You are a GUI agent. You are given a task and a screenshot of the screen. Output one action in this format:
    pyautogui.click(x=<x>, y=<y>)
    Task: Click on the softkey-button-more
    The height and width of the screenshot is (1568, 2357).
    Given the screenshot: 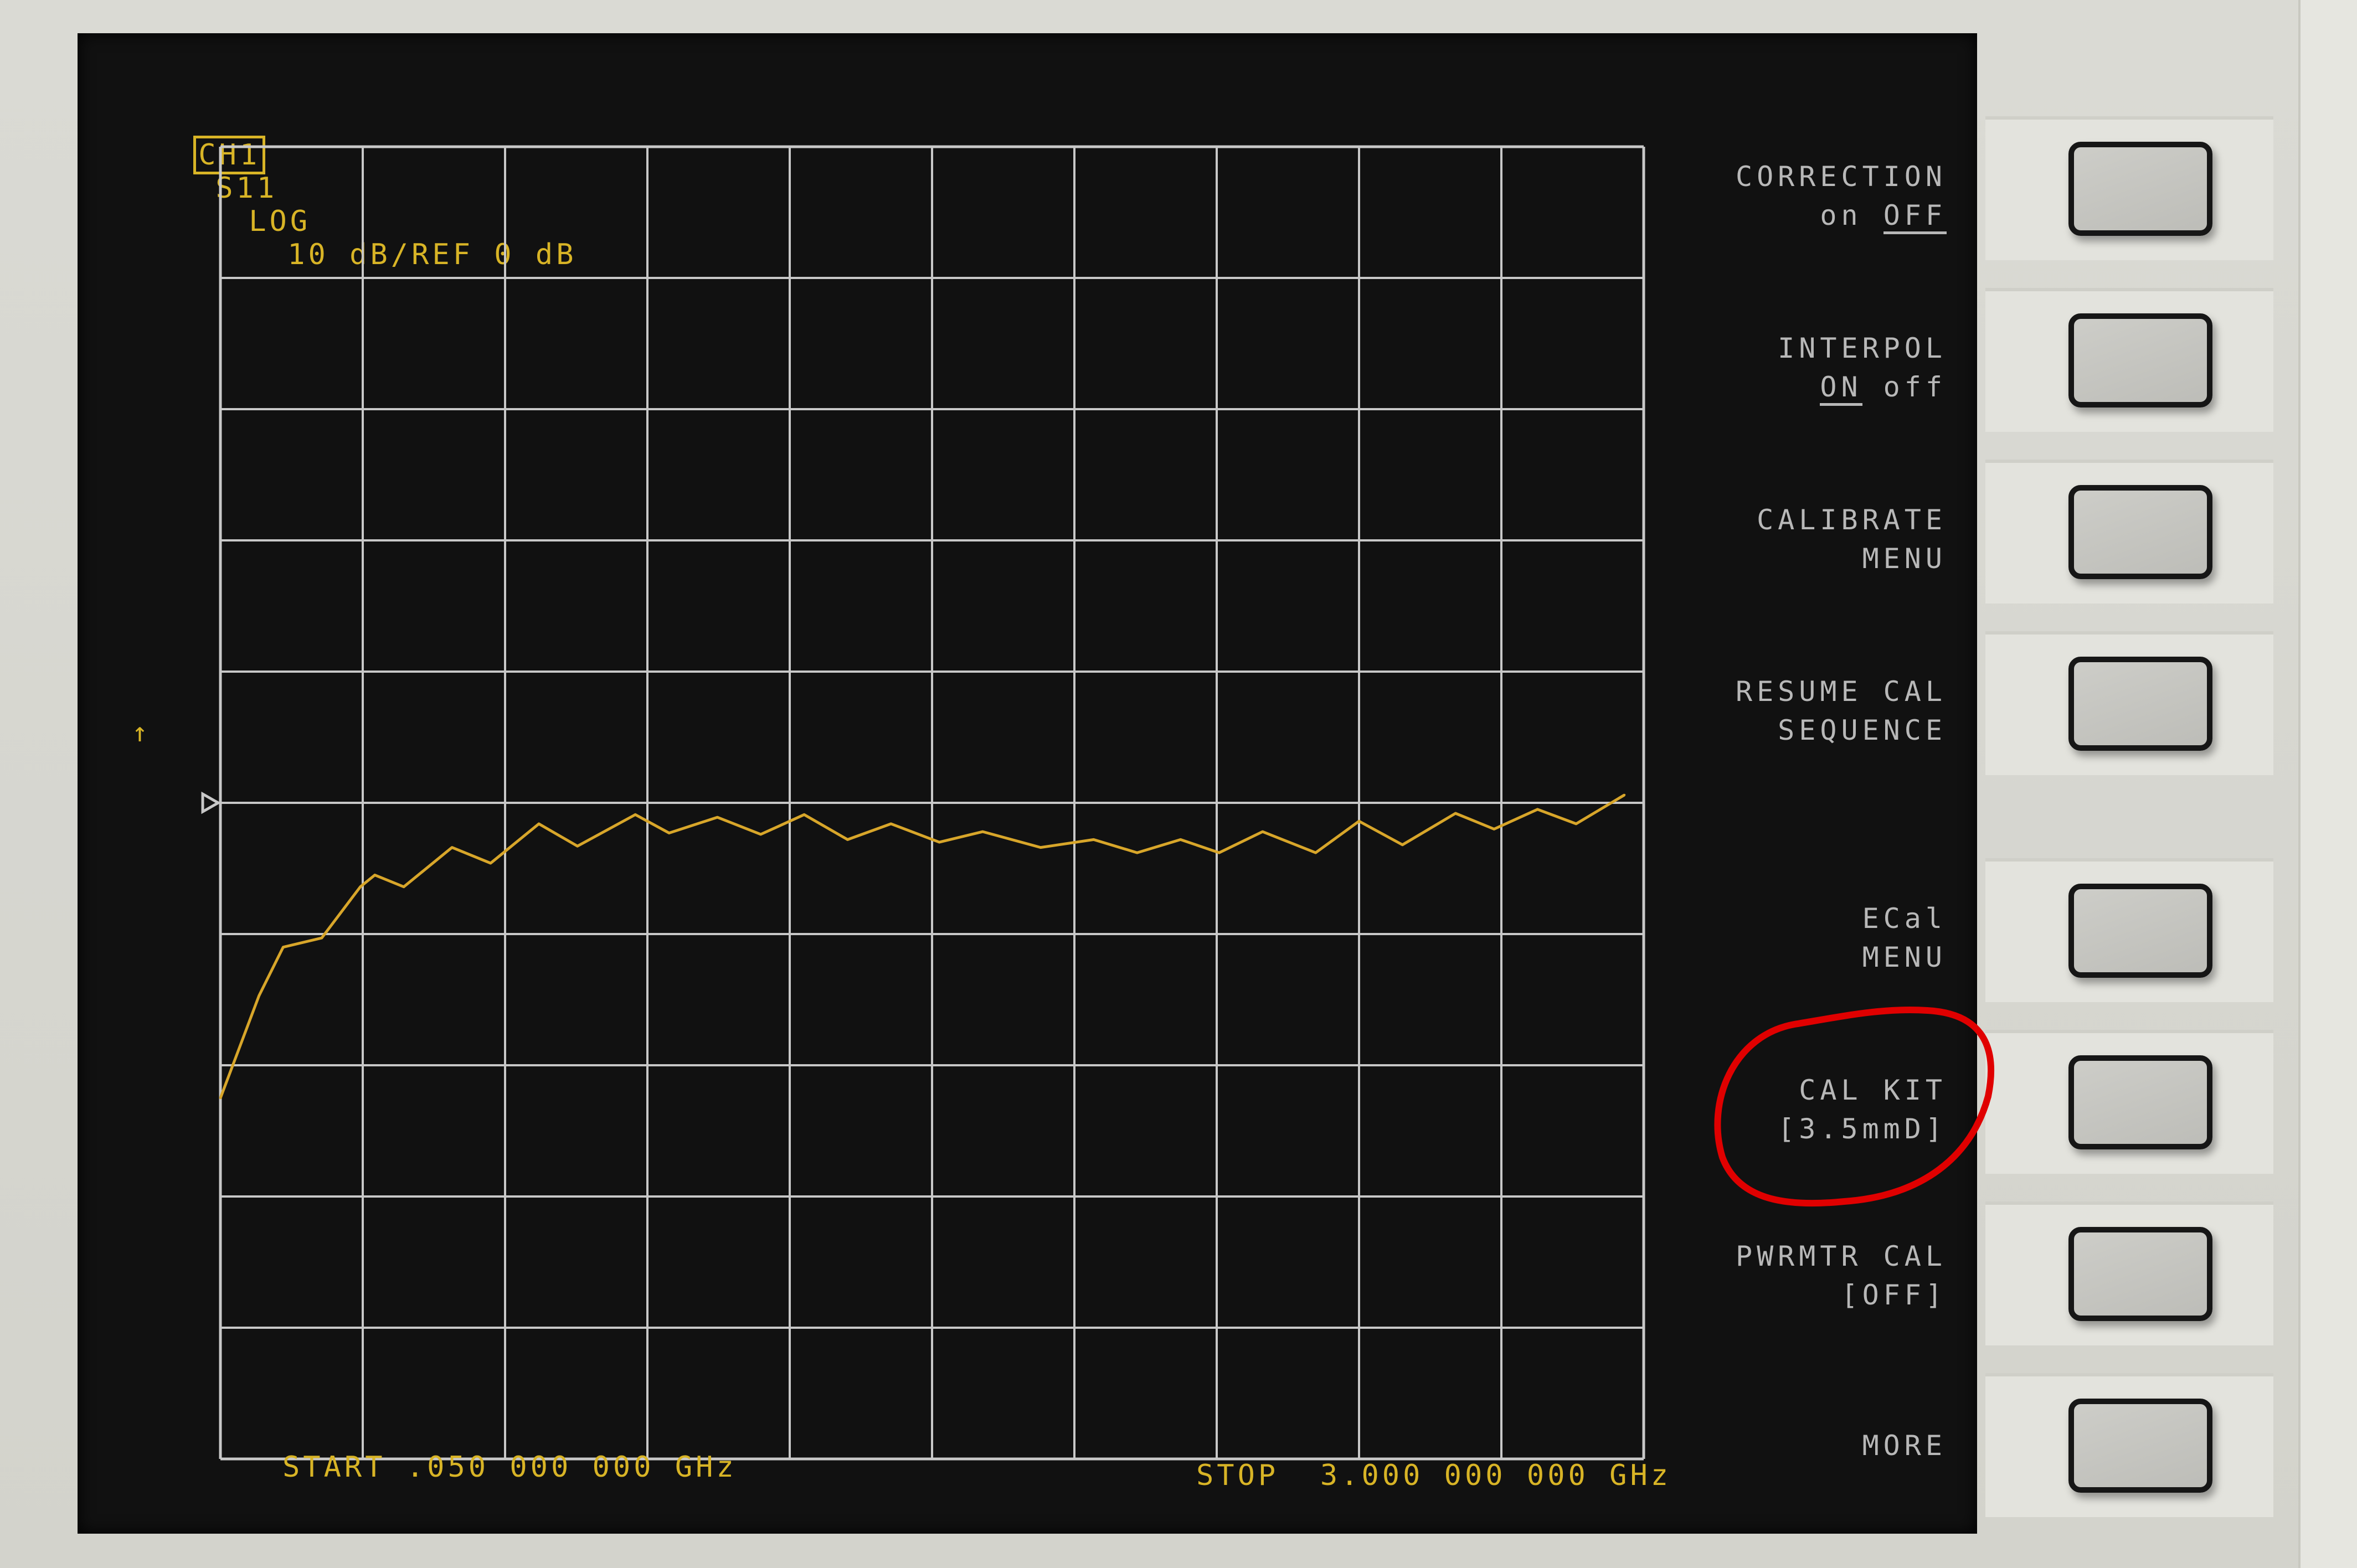 What is the action you would take?
    pyautogui.click(x=2140, y=1446)
    